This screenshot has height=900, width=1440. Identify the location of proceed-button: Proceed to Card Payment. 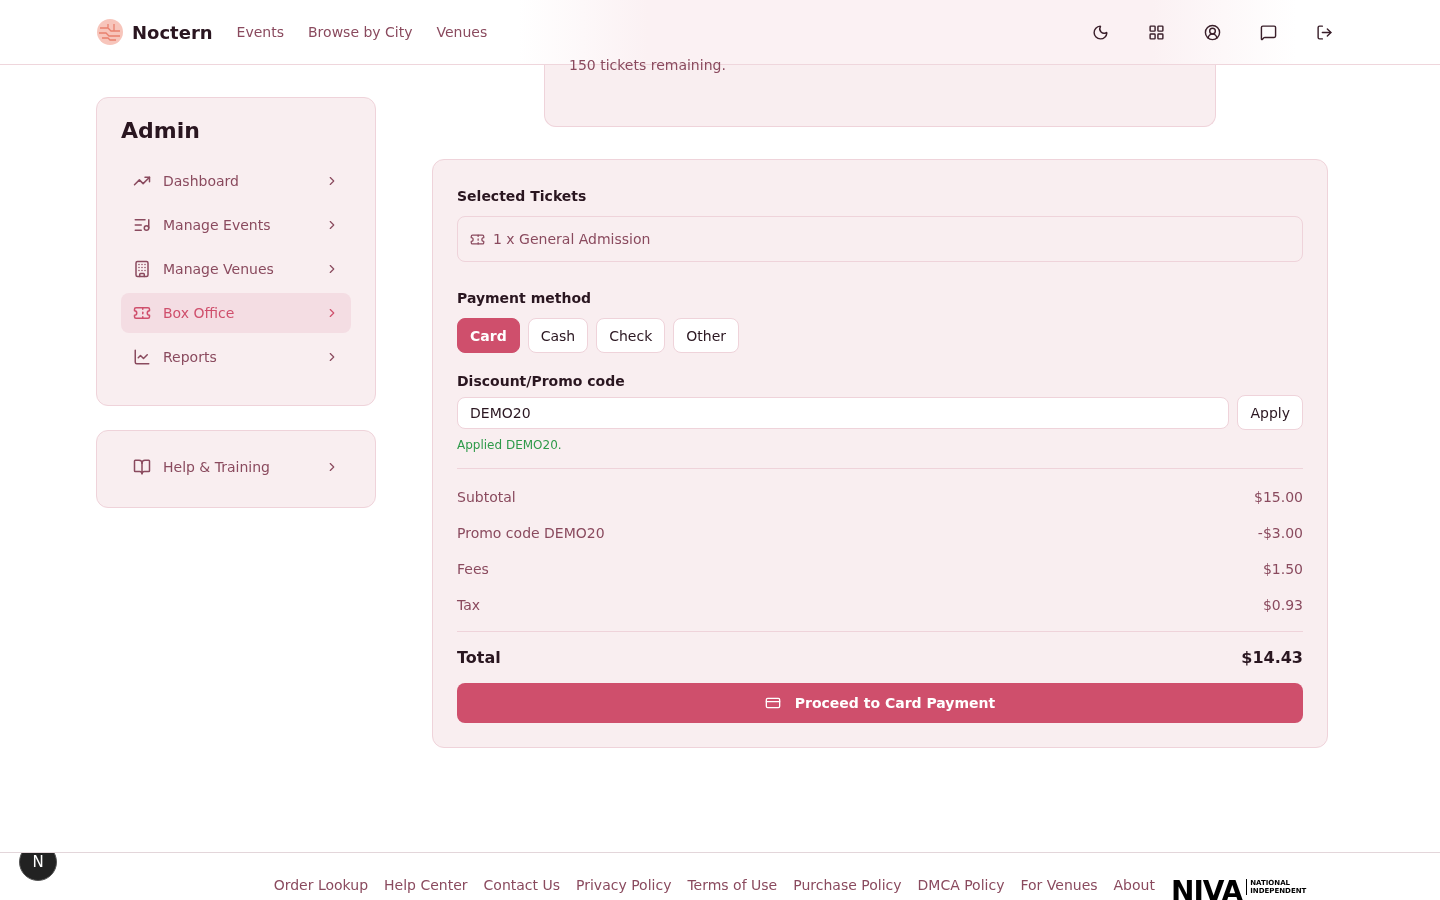
(880, 703).